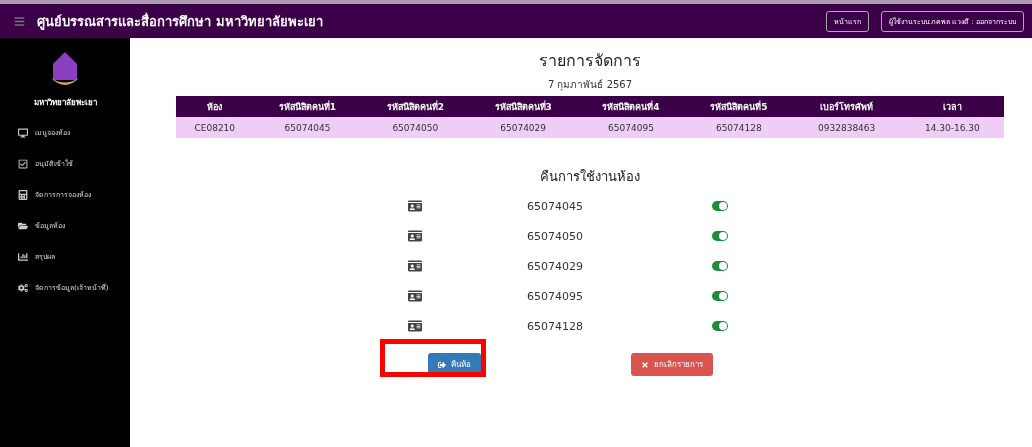  Describe the element at coordinates (555, 326) in the screenshot. I see `student-id: 65074128` at that location.